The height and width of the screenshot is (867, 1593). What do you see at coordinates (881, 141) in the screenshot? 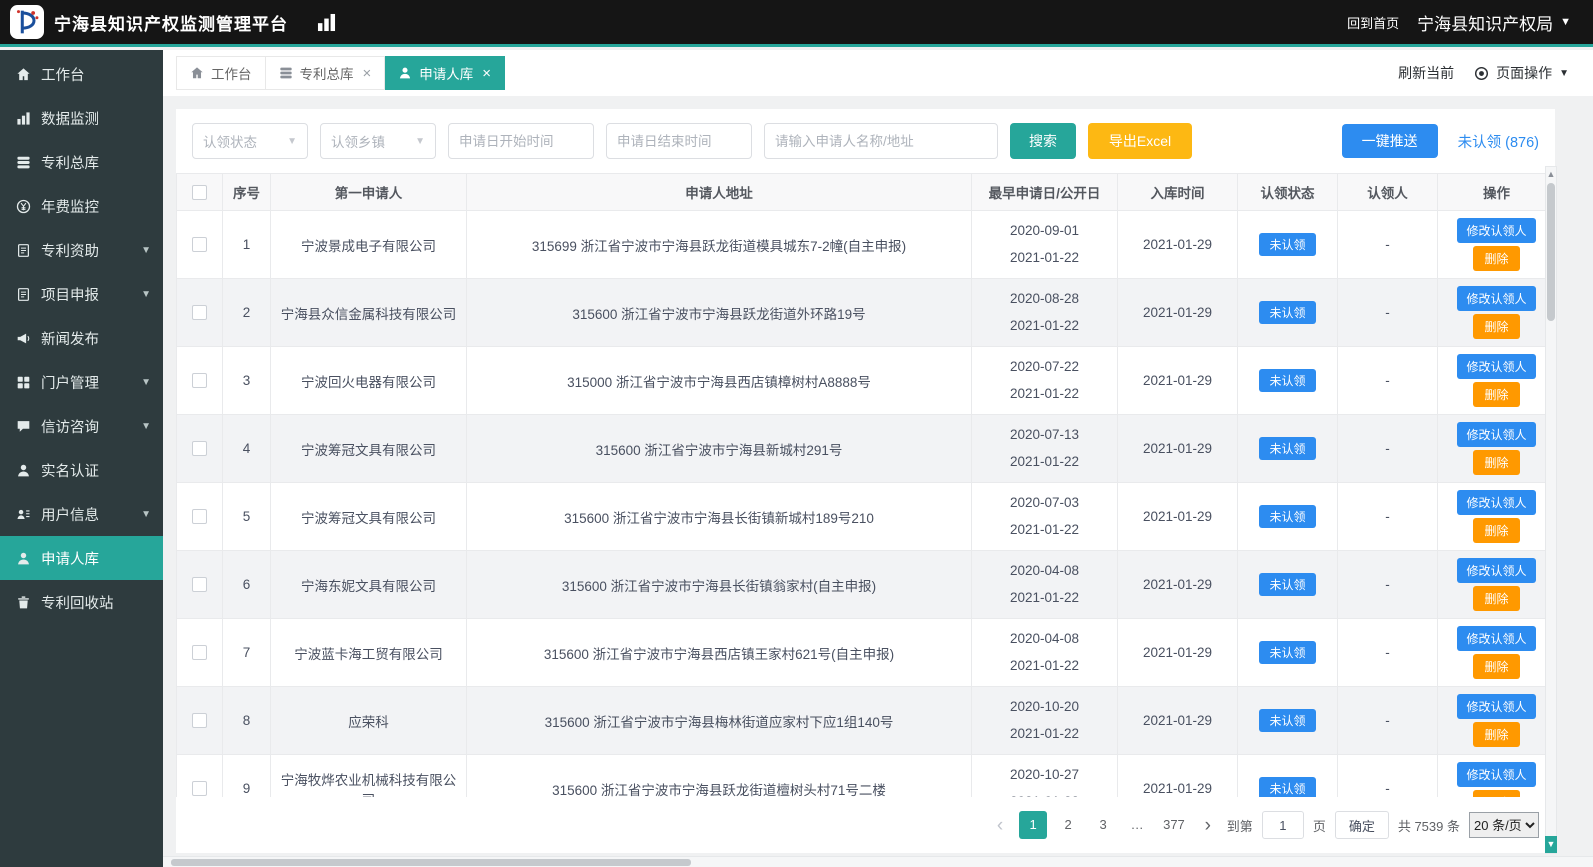
I see `keyword-input` at bounding box center [881, 141].